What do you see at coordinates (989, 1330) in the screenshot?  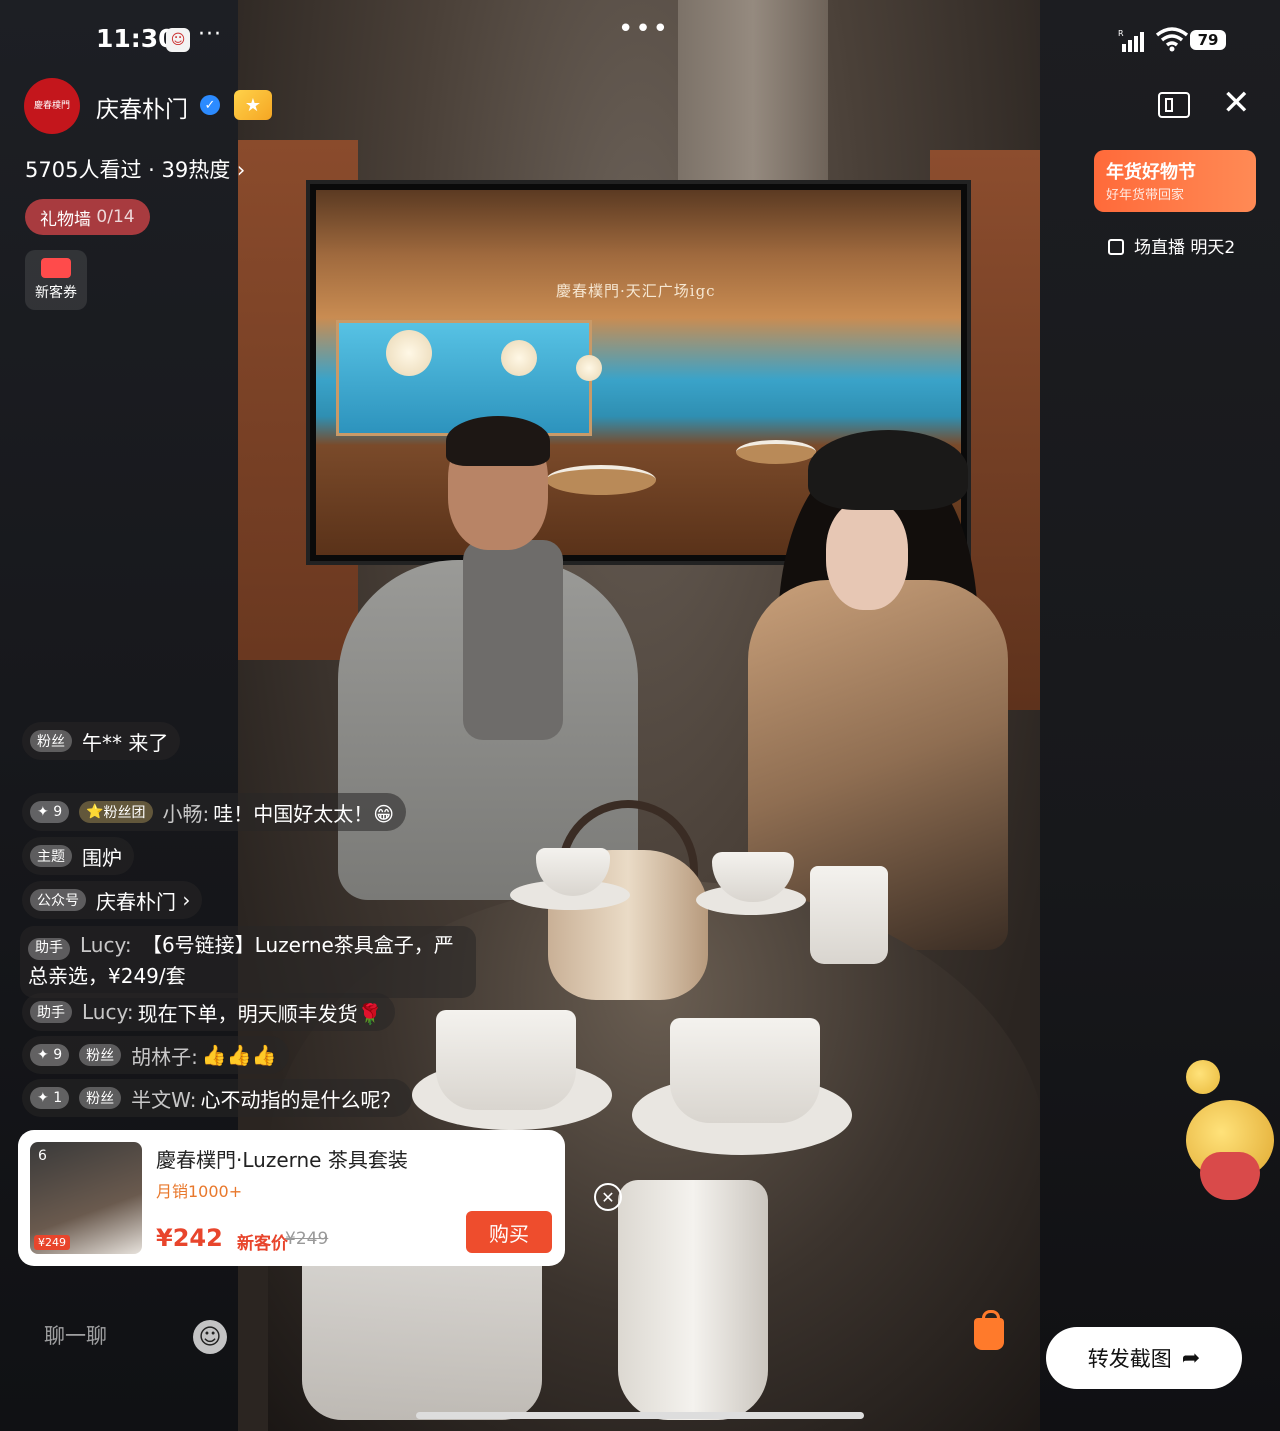 I see `shopping-bag-icon` at bounding box center [989, 1330].